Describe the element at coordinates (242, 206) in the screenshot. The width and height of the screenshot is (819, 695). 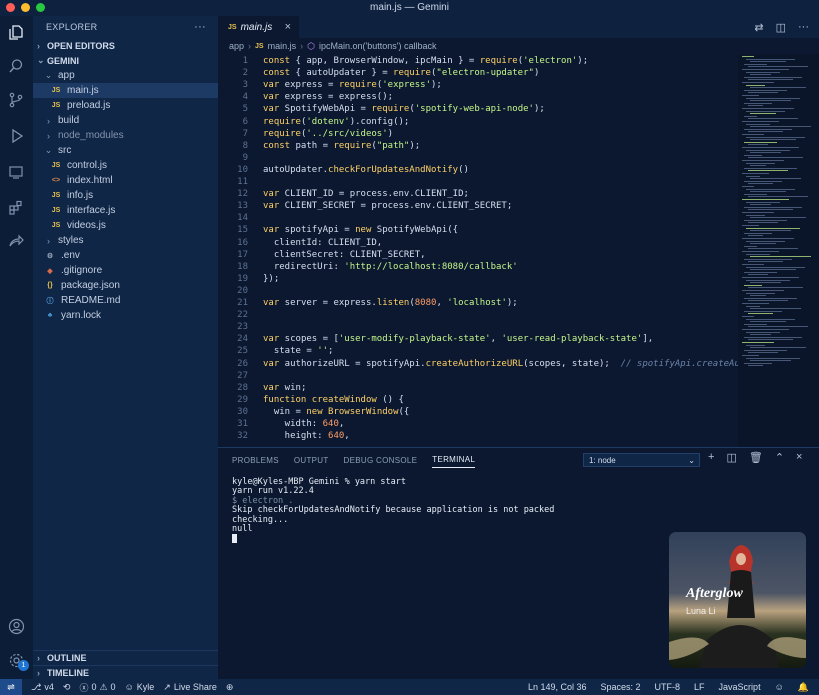
I see `line-number: 13` at that location.